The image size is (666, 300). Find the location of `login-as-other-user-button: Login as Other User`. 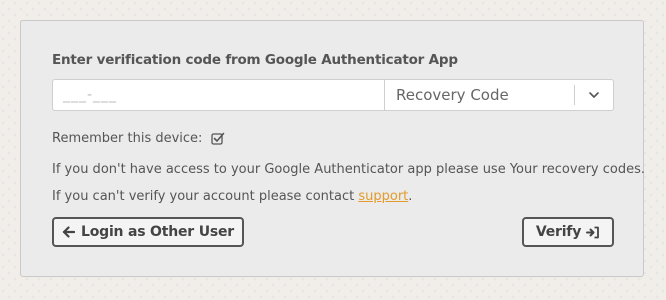

login-as-other-user-button: Login as Other User is located at coordinates (148, 232).